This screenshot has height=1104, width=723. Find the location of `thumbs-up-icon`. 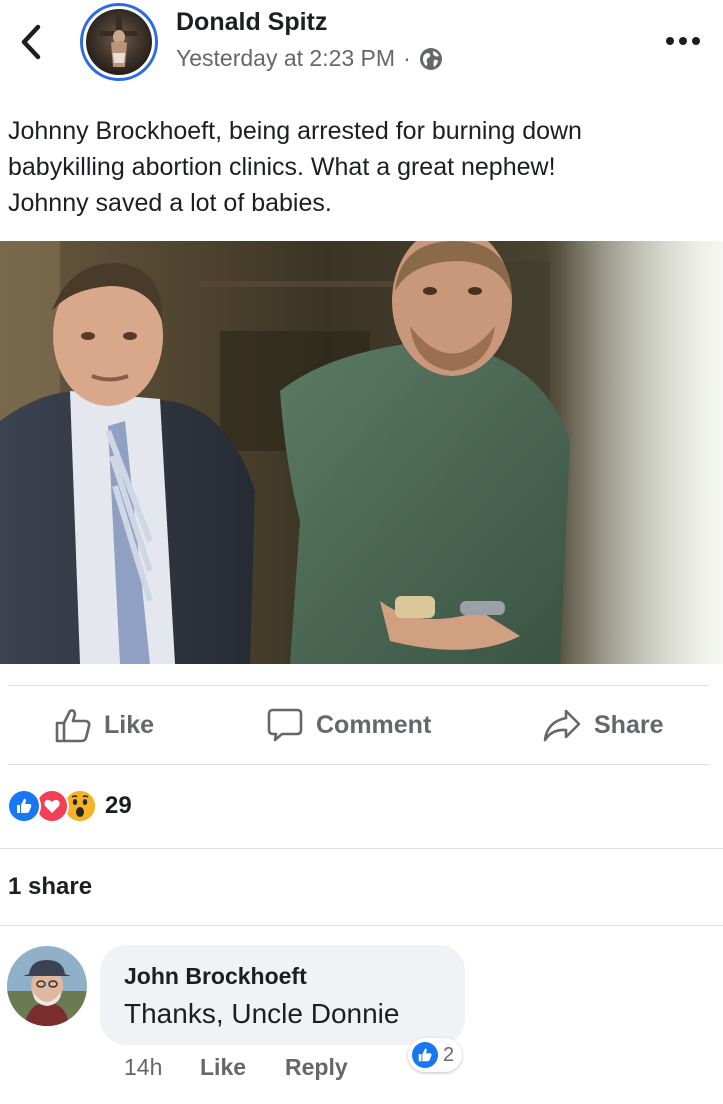

thumbs-up-icon is located at coordinates (73, 726).